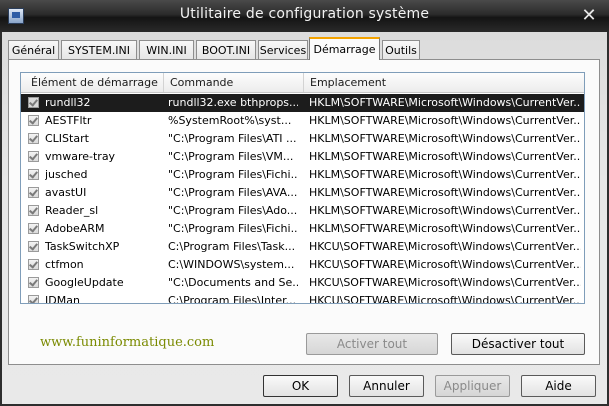 This screenshot has height=406, width=609. I want to click on help-button: Aide, so click(558, 386).